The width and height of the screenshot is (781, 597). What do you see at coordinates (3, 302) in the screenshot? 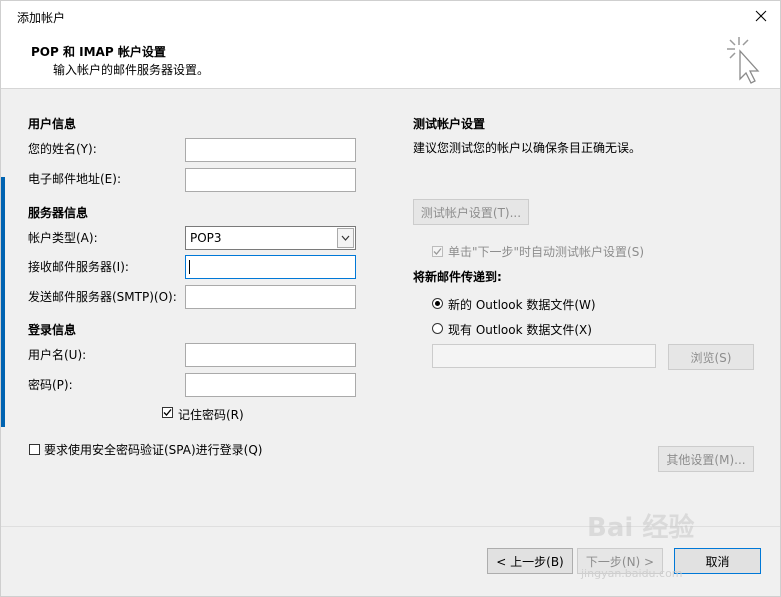
I see `background-window-edge` at bounding box center [3, 302].